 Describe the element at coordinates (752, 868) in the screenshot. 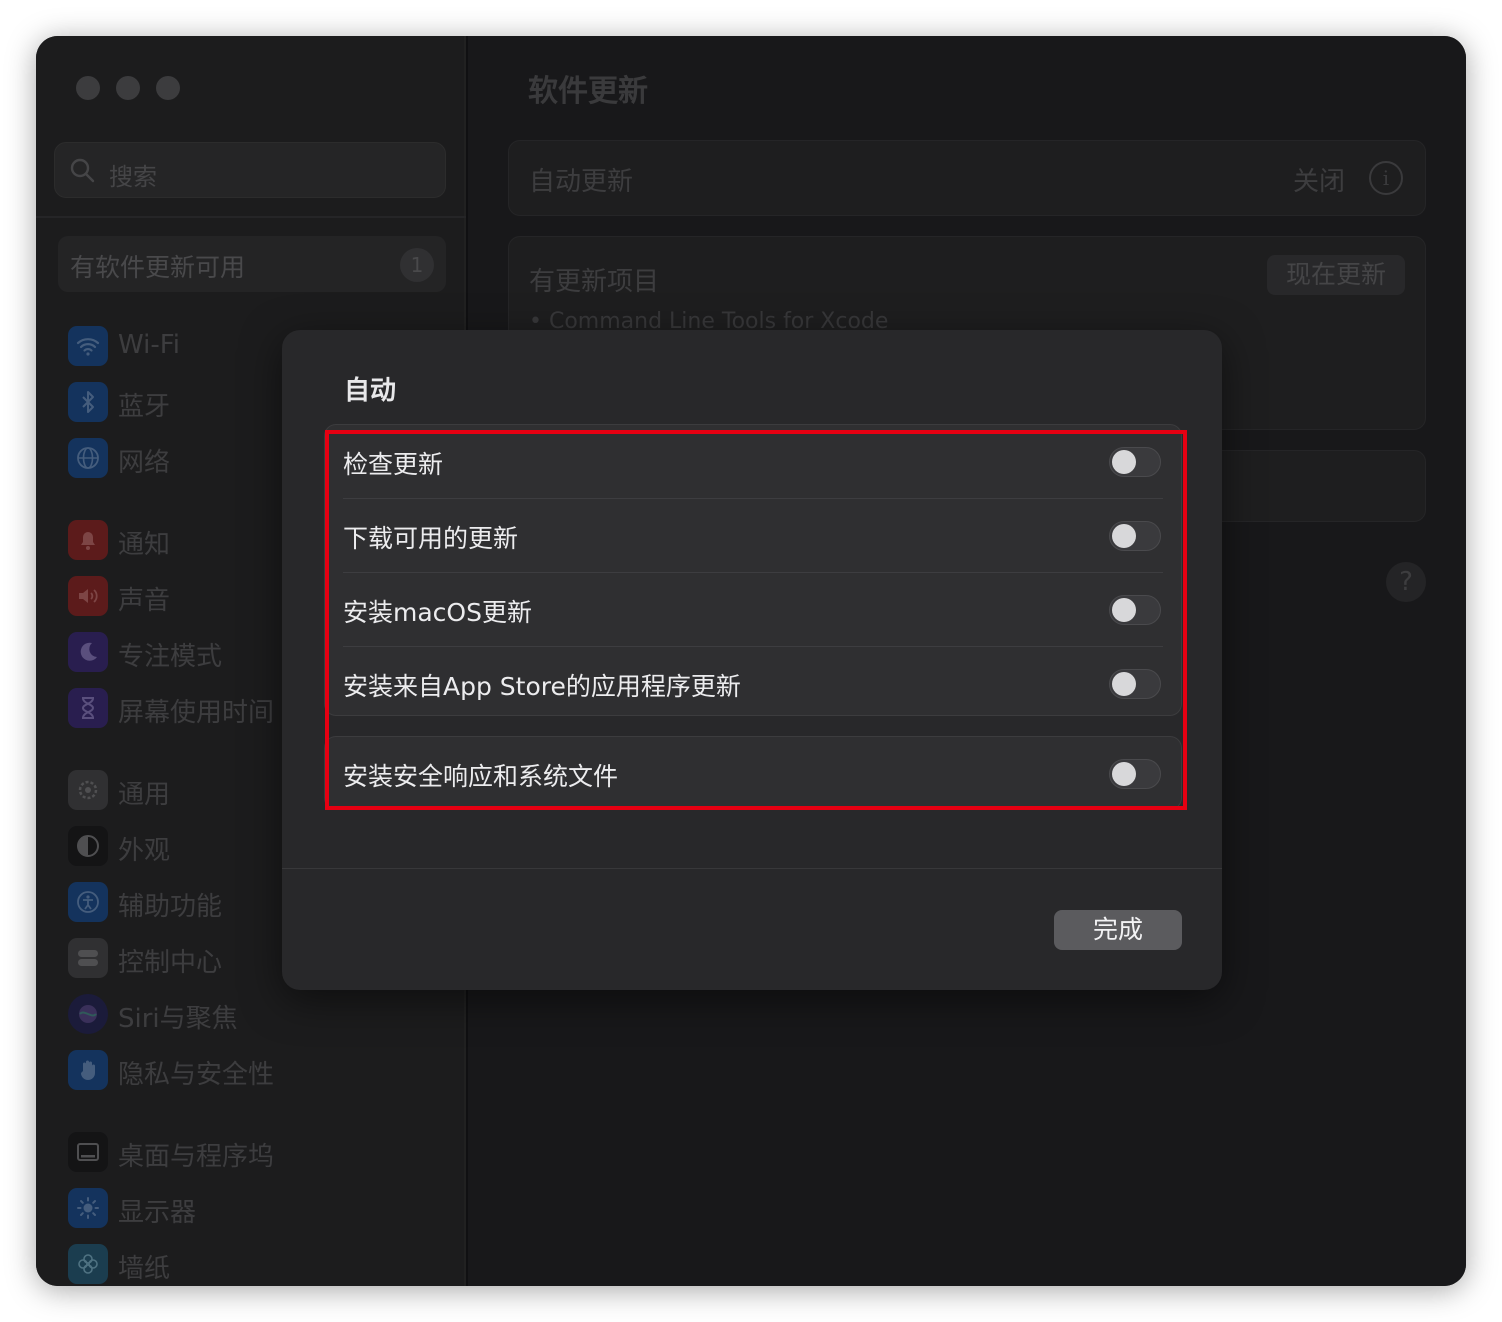

I see `sheet-divider` at that location.